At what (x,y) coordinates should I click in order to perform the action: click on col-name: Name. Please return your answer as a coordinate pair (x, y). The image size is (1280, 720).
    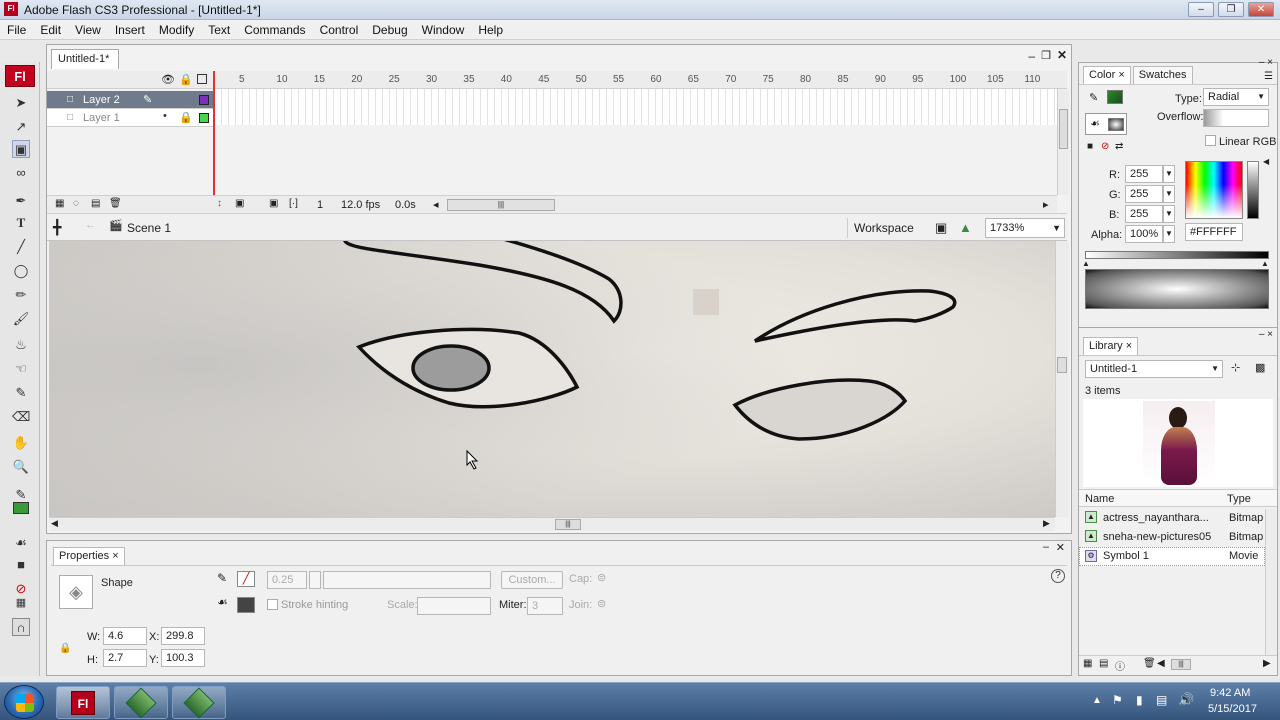
    Looking at the image, I should click on (1099, 499).